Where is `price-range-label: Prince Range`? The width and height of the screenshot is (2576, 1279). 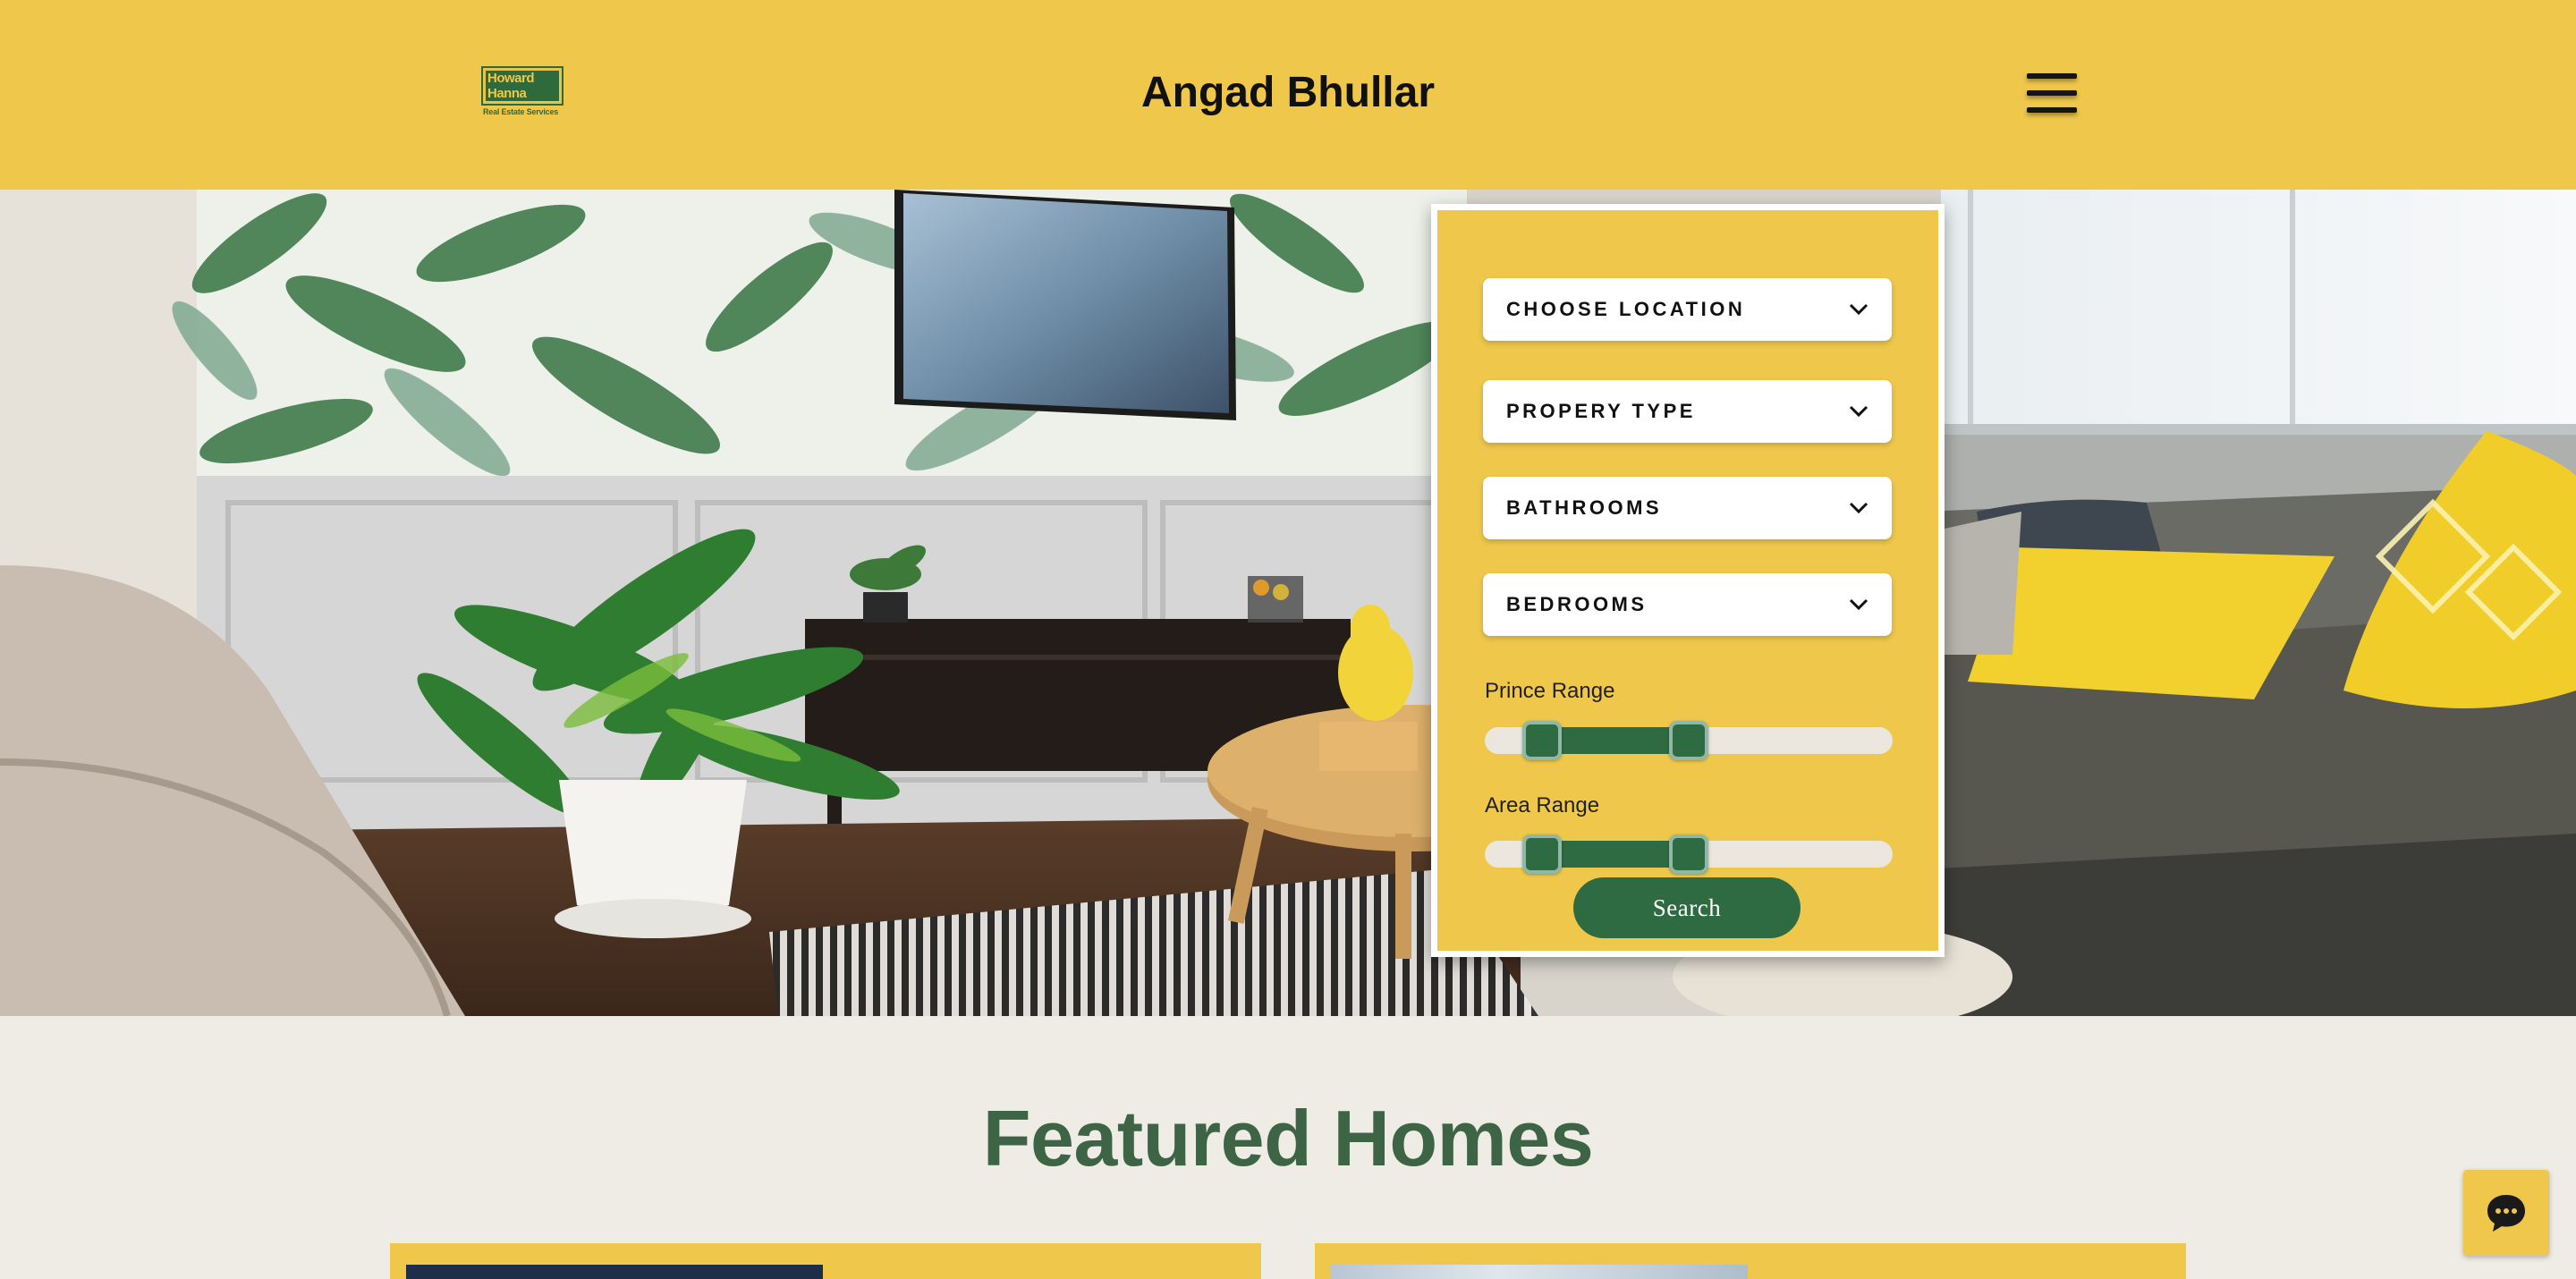 price-range-label: Prince Range is located at coordinates (1550, 691).